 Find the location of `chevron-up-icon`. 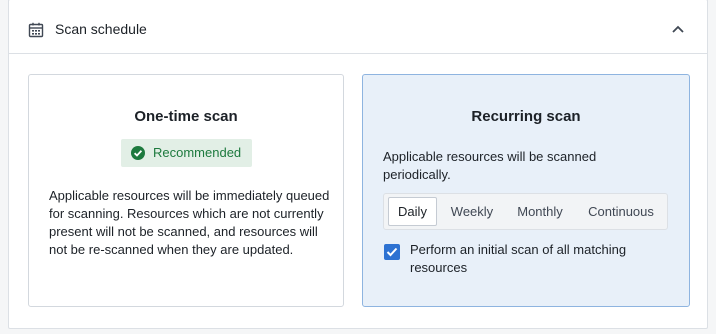

chevron-up-icon is located at coordinates (678, 29).